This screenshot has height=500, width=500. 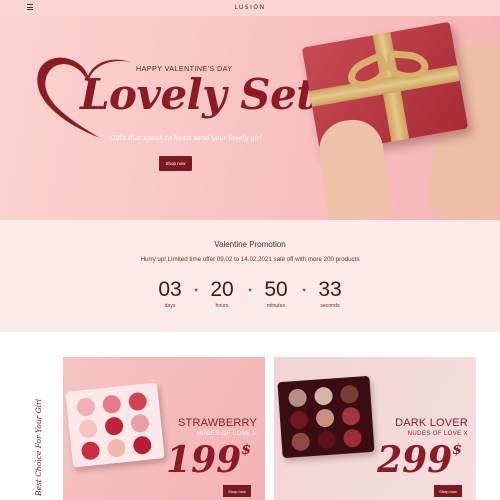 I want to click on hero-title: Lovely Set, so click(x=198, y=94).